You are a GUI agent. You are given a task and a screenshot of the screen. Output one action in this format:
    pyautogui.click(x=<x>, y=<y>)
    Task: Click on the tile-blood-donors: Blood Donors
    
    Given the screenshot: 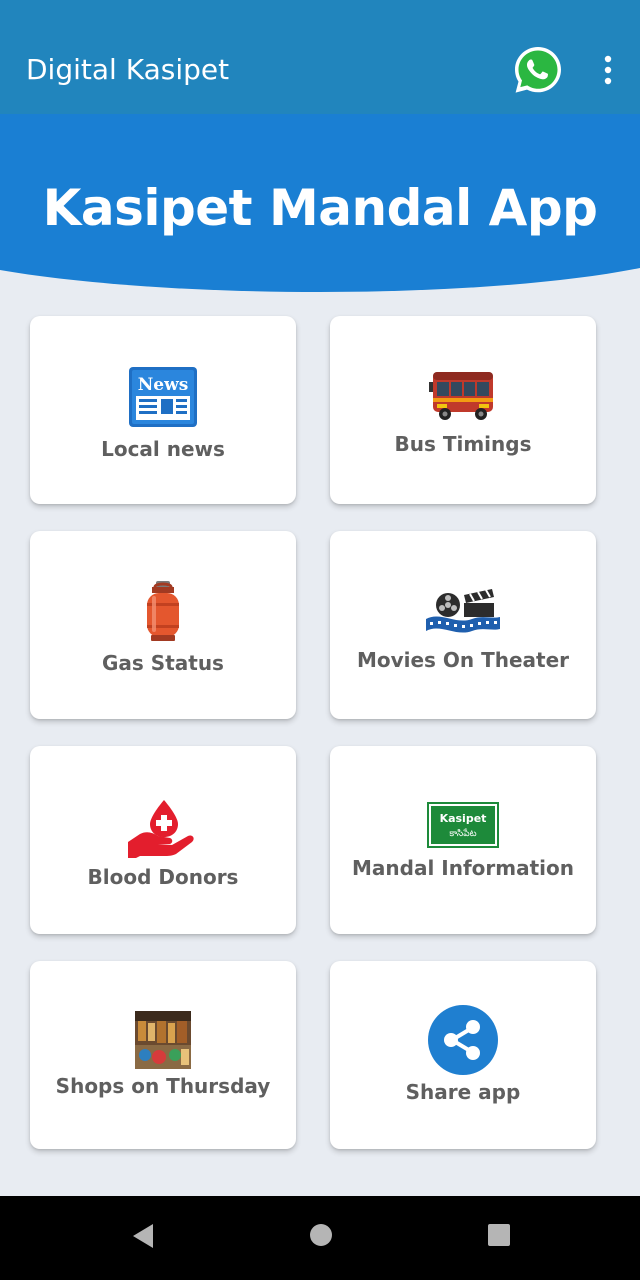 What is the action you would take?
    pyautogui.click(x=163, y=840)
    